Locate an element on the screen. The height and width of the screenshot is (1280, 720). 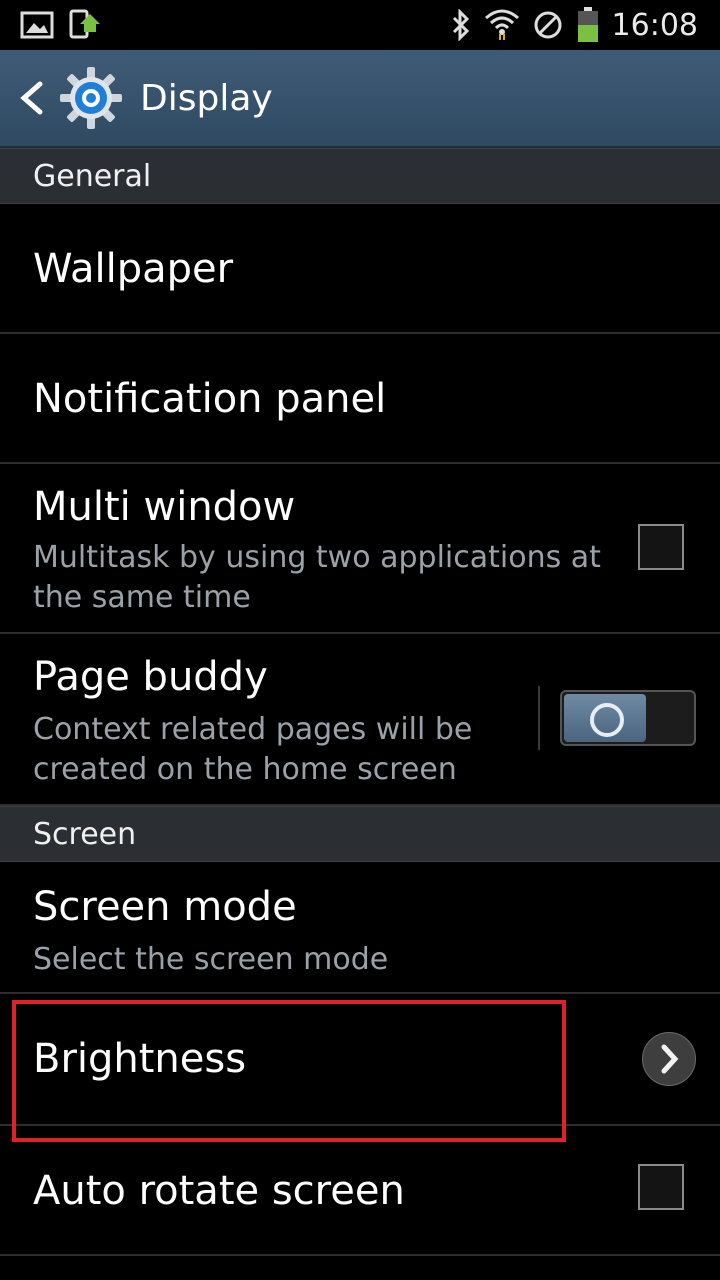
setting-screen-mode: Screen mode Select the screen mode is located at coordinates (360, 928).